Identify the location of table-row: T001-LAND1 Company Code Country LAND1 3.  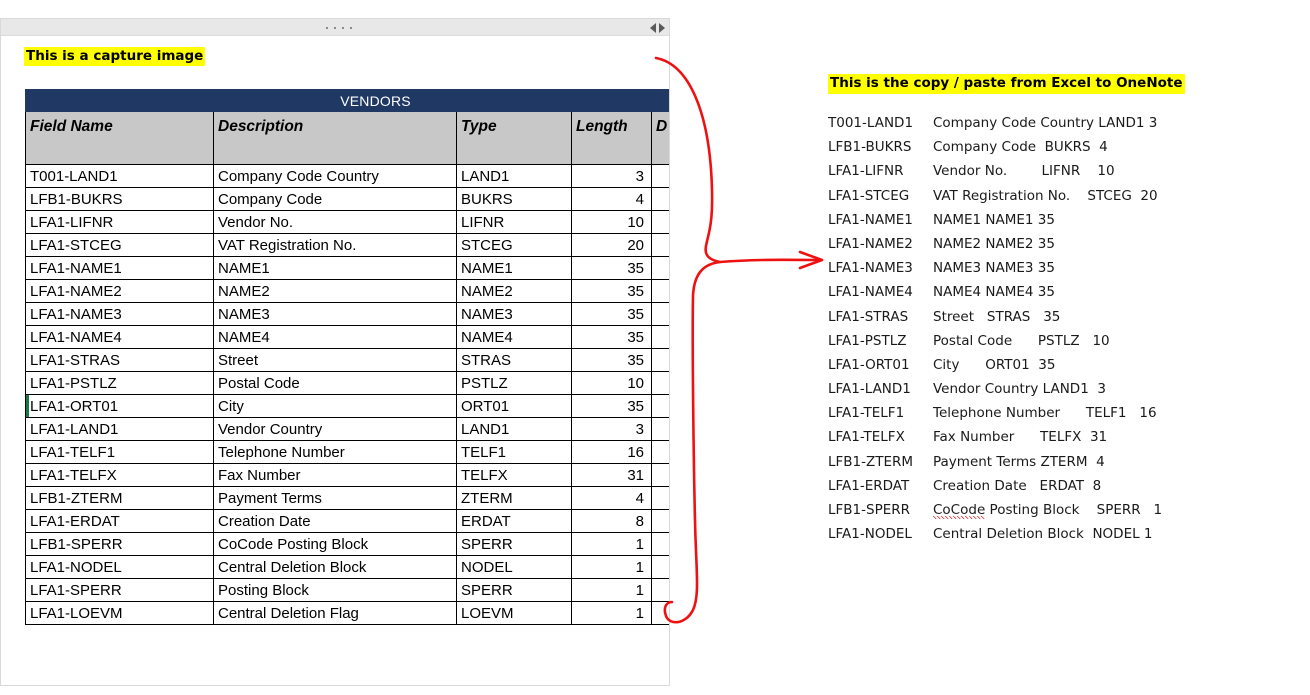
(347, 176).